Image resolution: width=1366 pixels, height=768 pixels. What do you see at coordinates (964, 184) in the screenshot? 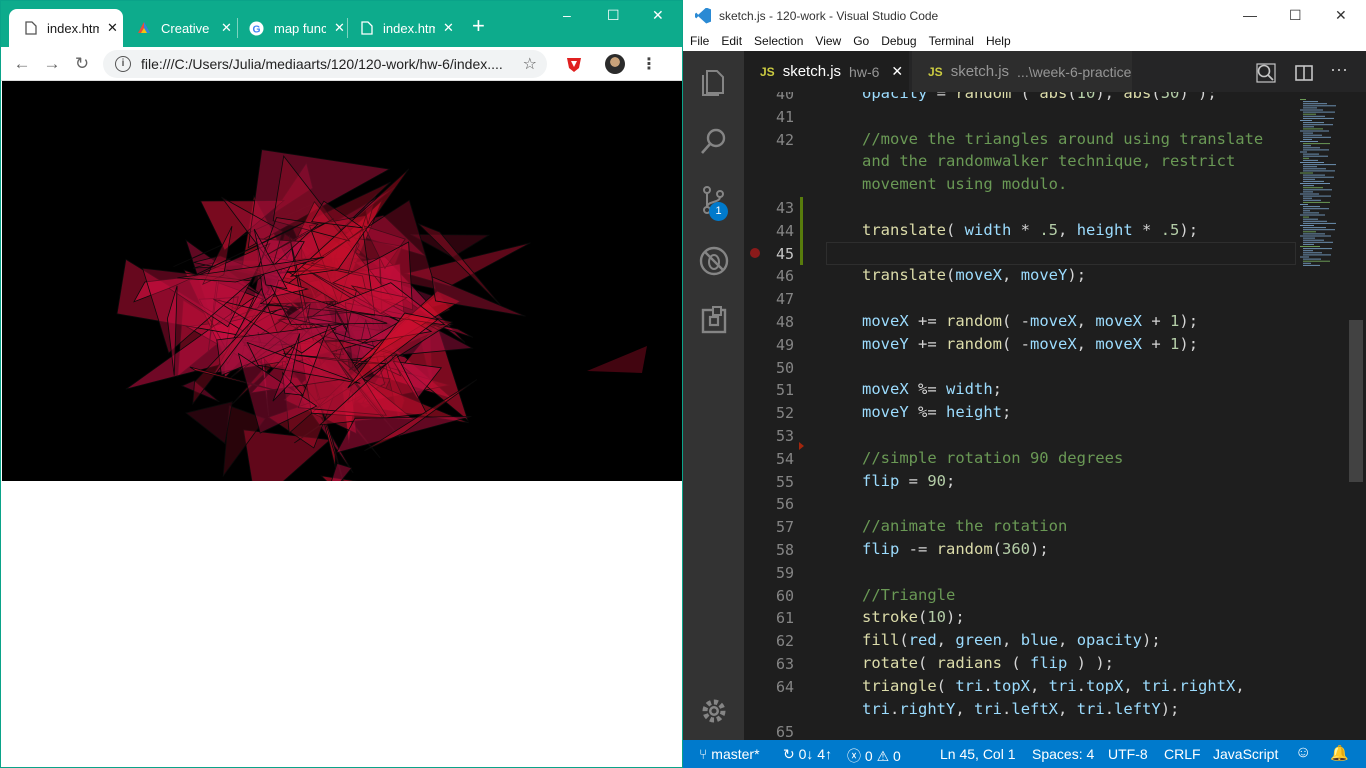
I see `code-line: movement using modulo.` at bounding box center [964, 184].